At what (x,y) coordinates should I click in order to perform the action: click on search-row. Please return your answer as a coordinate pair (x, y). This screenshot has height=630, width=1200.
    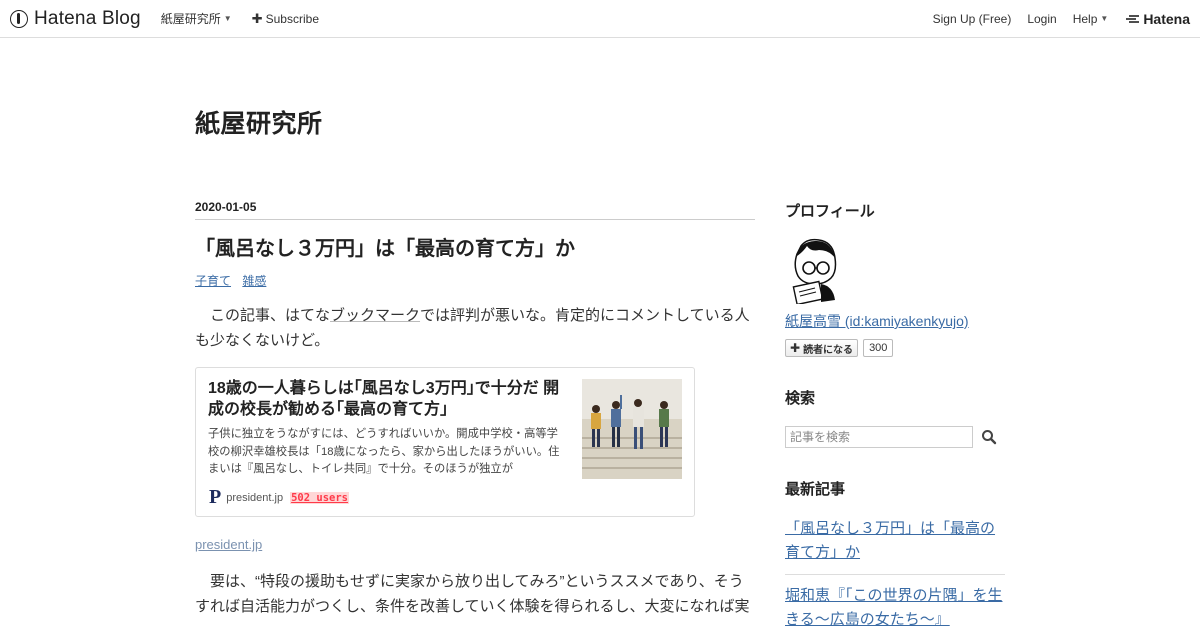
    Looking at the image, I should click on (895, 437).